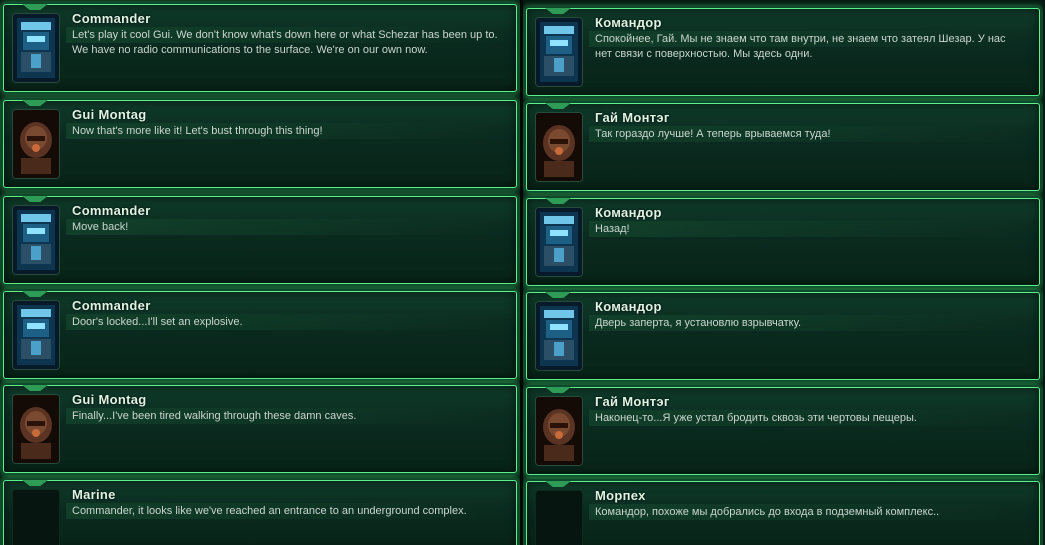 The image size is (1045, 545). What do you see at coordinates (100, 227) in the screenshot?
I see `dialogue-text: Move back!` at bounding box center [100, 227].